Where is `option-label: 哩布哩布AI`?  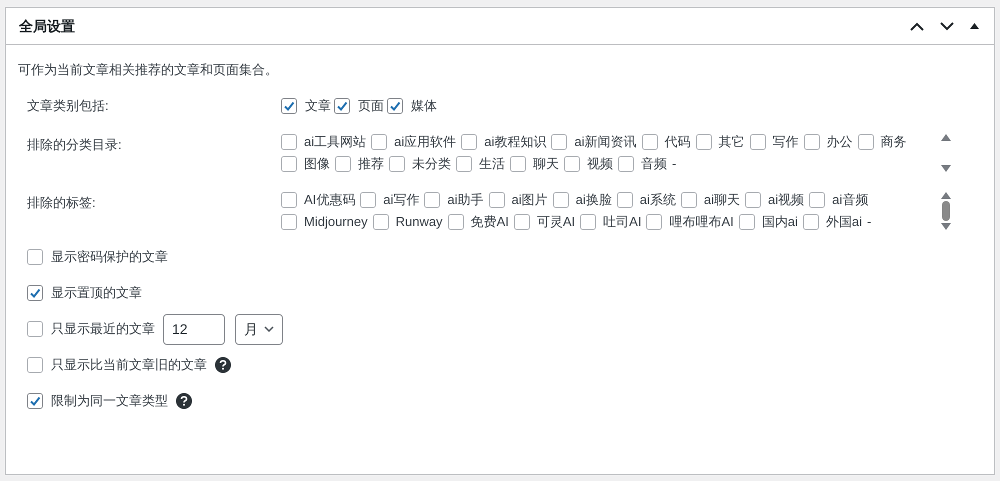 option-label: 哩布哩布AI is located at coordinates (701, 221).